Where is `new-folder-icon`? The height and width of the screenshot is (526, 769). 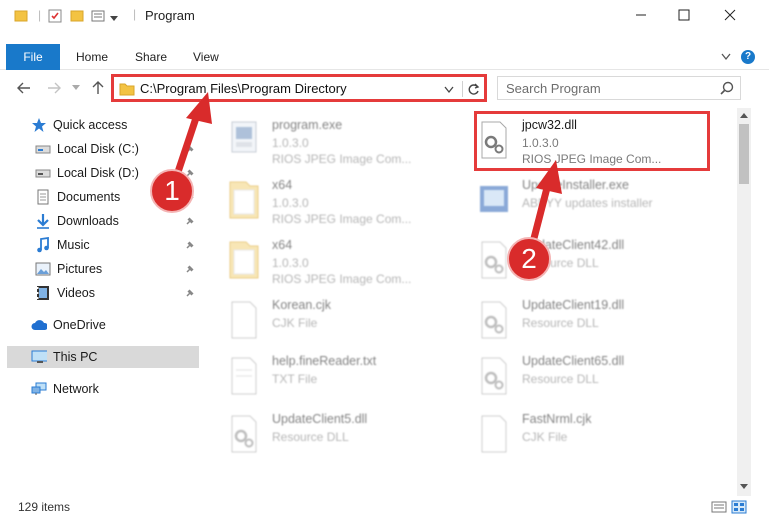 new-folder-icon is located at coordinates (77, 17).